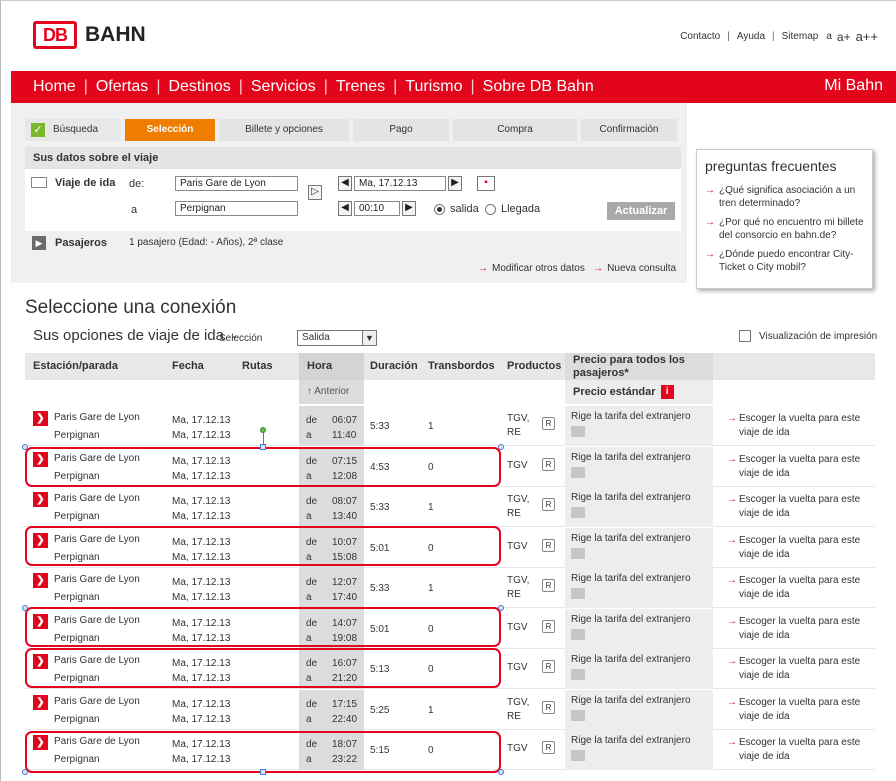 Image resolution: width=896 pixels, height=781 pixels. I want to click on step-busqueda: ✓ Búsqueda, so click(73, 130).